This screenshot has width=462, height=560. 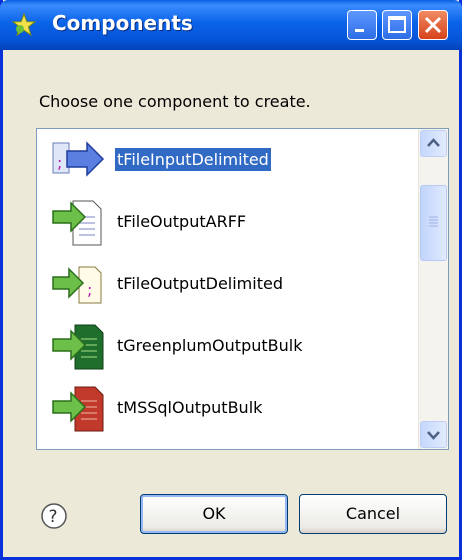 I want to click on help-icon: ?, so click(x=54, y=516).